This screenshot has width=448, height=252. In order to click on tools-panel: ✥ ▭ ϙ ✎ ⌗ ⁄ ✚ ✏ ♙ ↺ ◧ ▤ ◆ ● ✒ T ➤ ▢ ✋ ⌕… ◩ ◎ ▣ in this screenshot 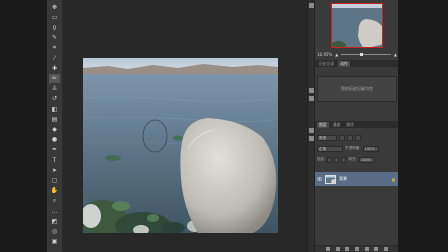, I will do `click(55, 126)`.